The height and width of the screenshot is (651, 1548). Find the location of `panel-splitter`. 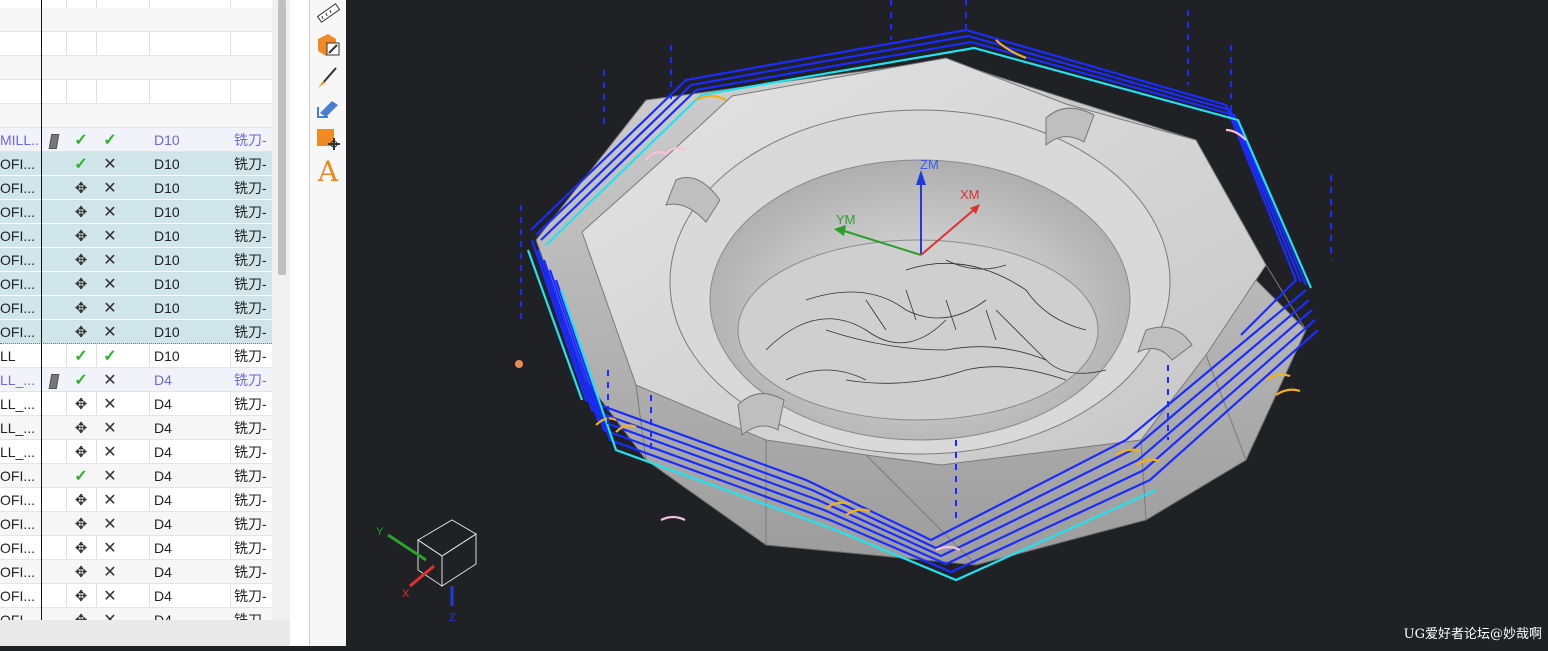

panel-splitter is located at coordinates (299, 323).